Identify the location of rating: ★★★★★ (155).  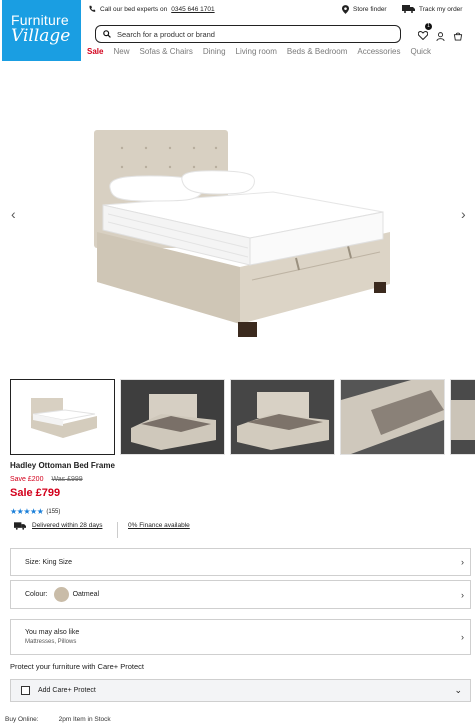
(35, 511).